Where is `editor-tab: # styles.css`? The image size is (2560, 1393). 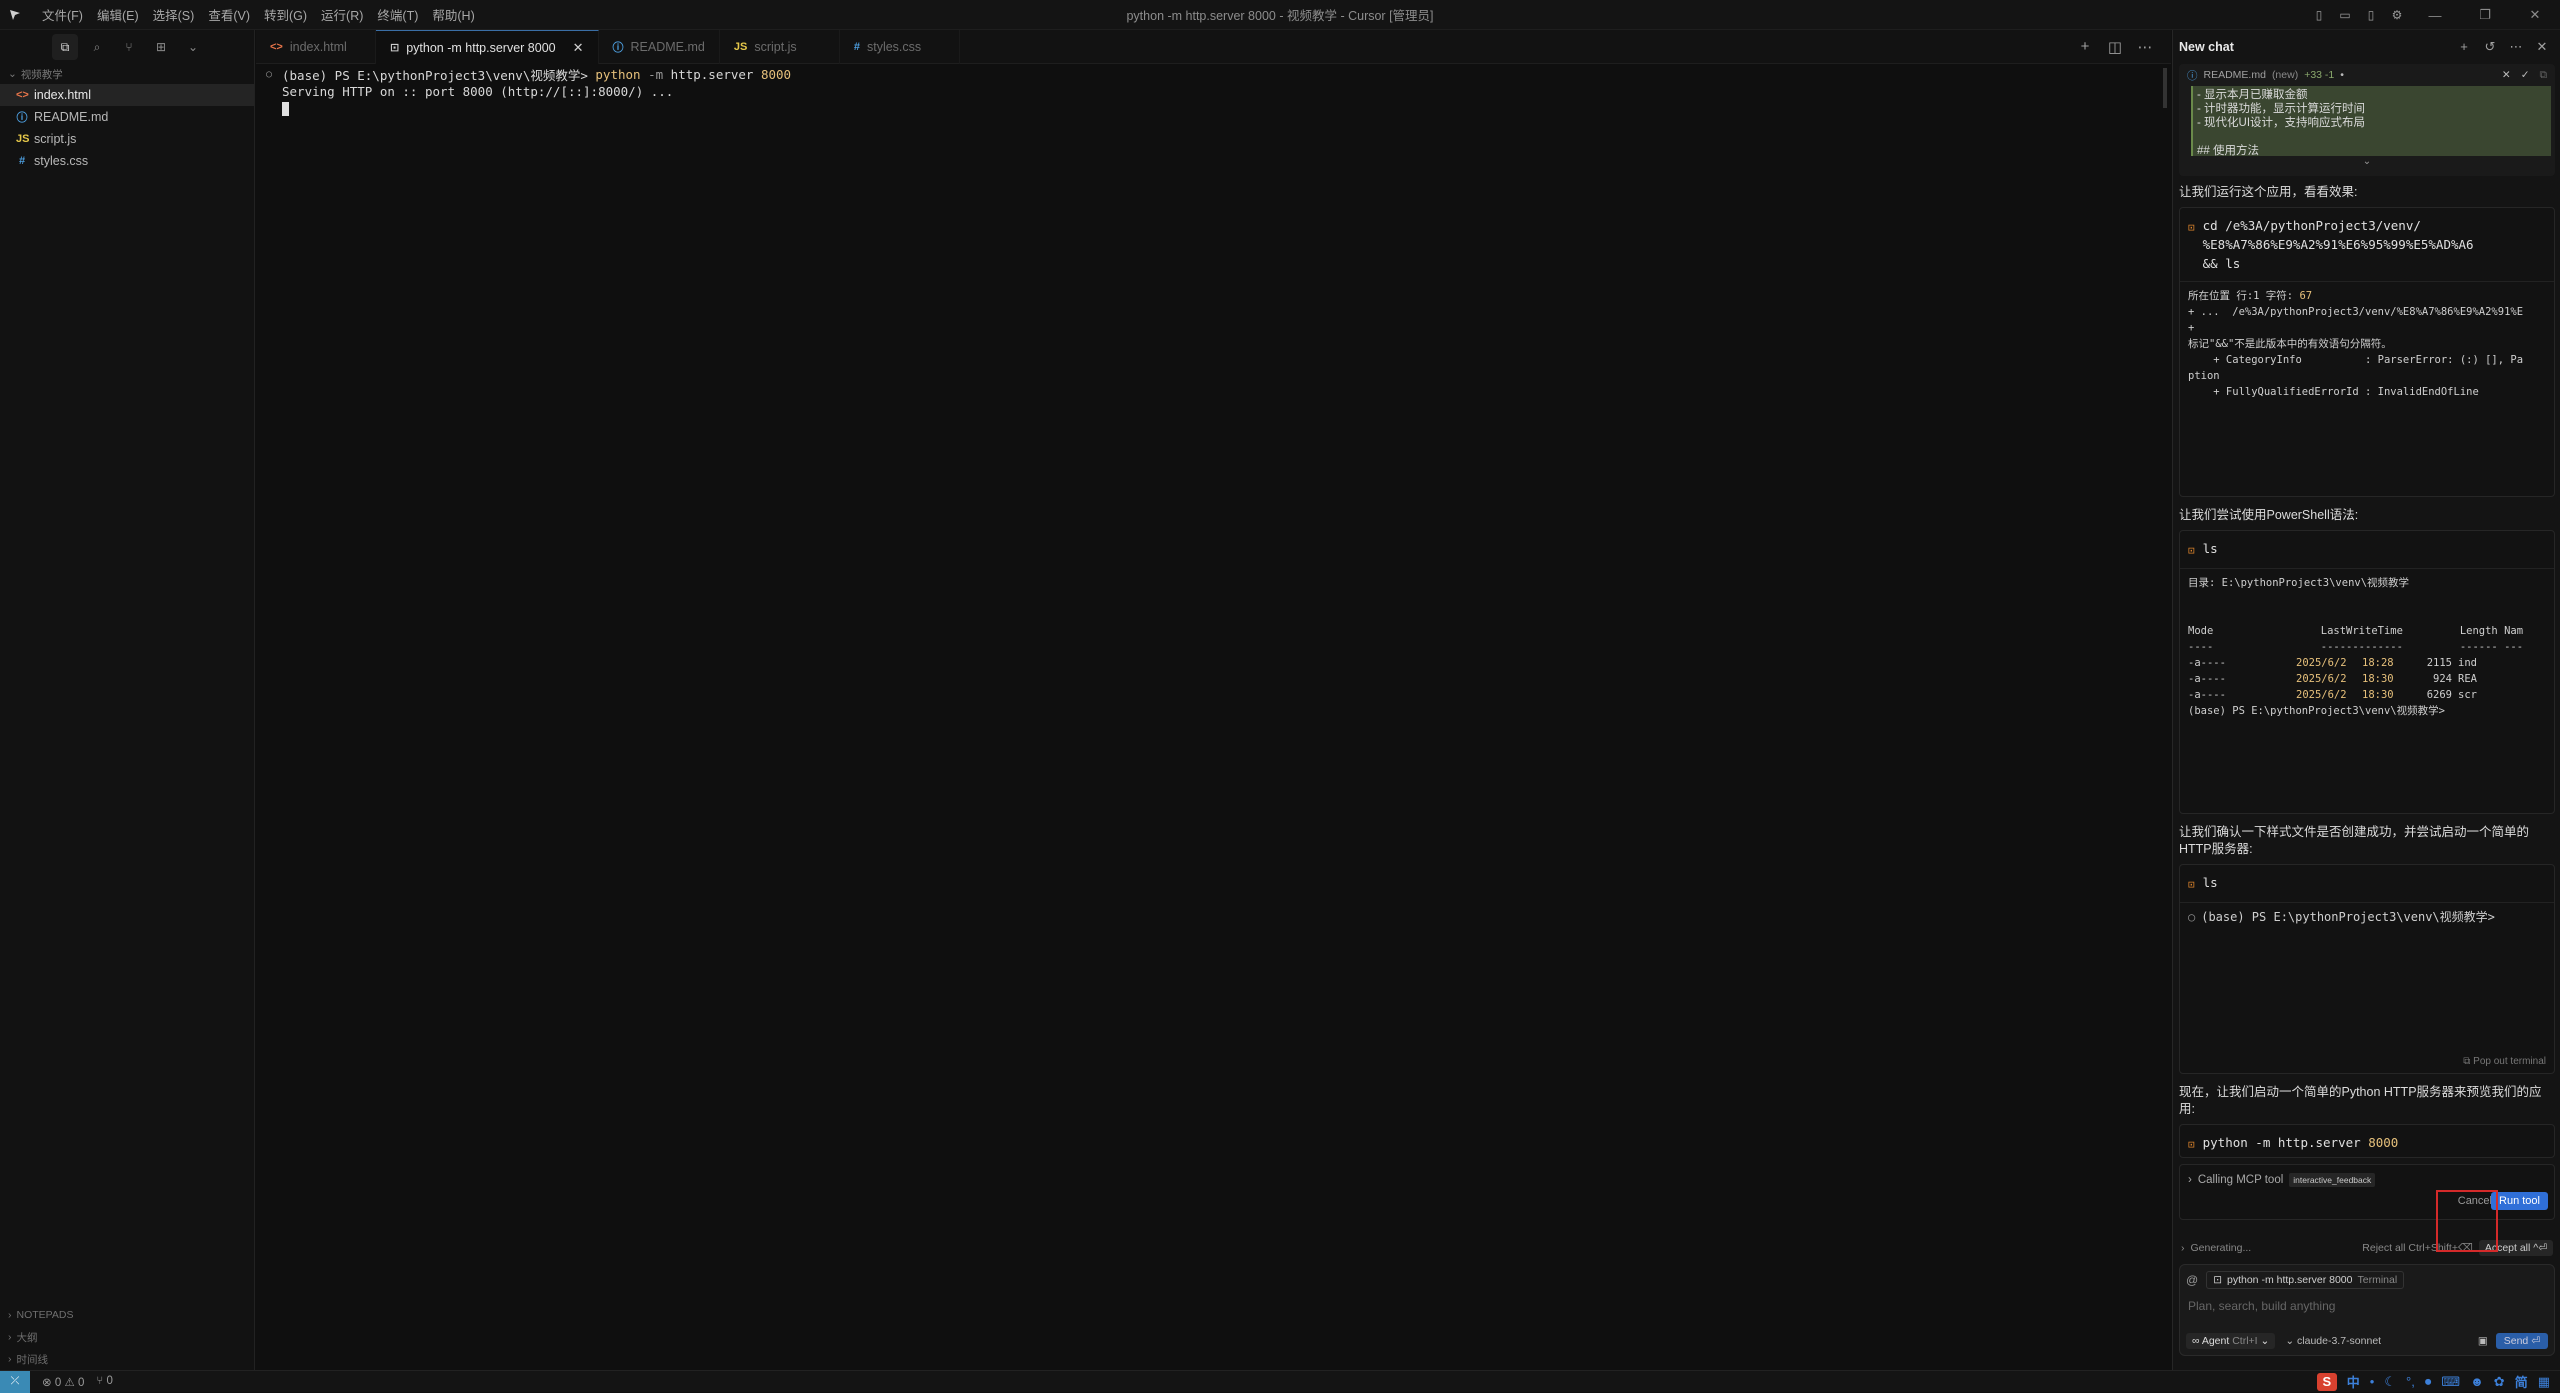 editor-tab: # styles.css is located at coordinates (900, 47).